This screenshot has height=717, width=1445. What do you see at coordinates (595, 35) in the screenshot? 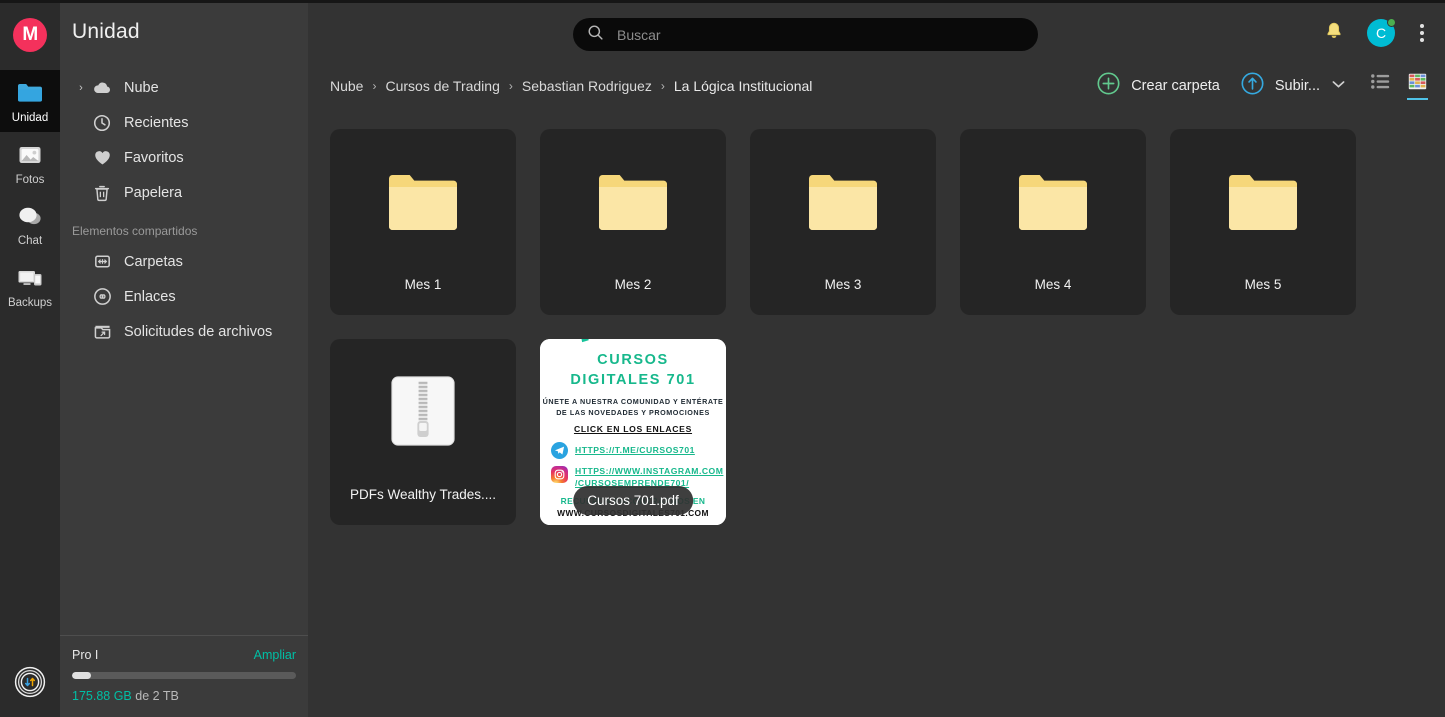
I see `search-icon` at bounding box center [595, 35].